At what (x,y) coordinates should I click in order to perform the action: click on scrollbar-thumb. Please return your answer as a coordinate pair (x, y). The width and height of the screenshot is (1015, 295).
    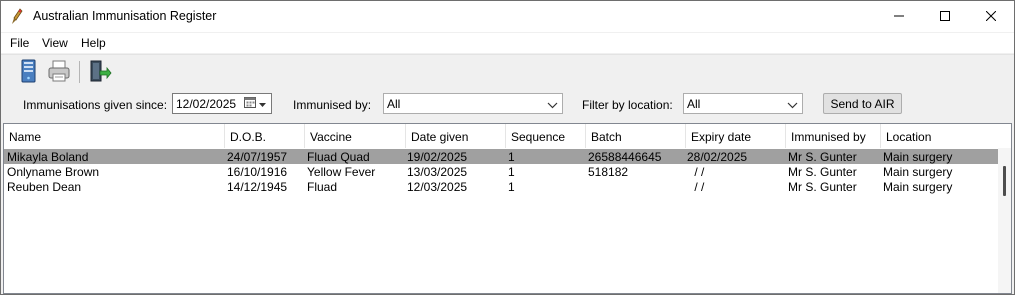
    Looking at the image, I should click on (1004, 181).